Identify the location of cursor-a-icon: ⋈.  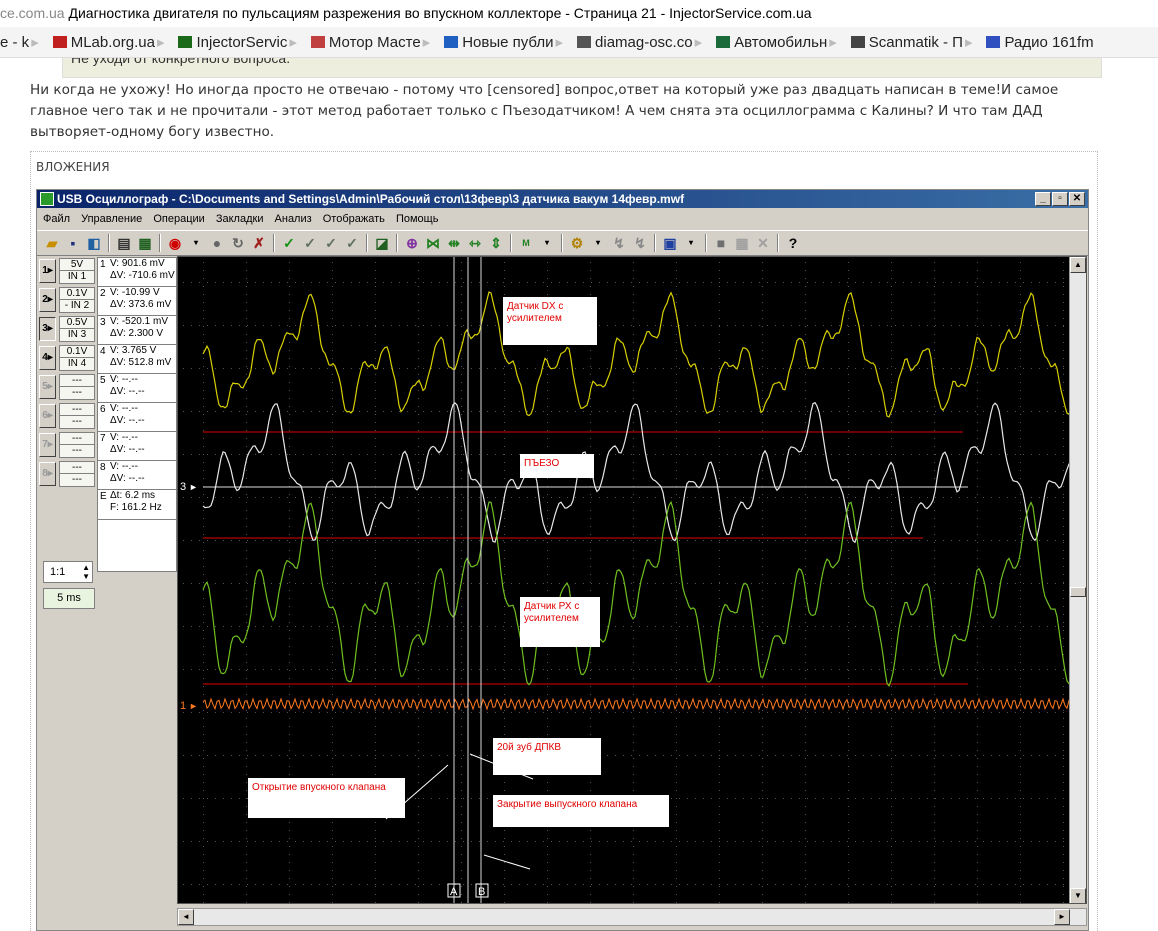
(433, 243).